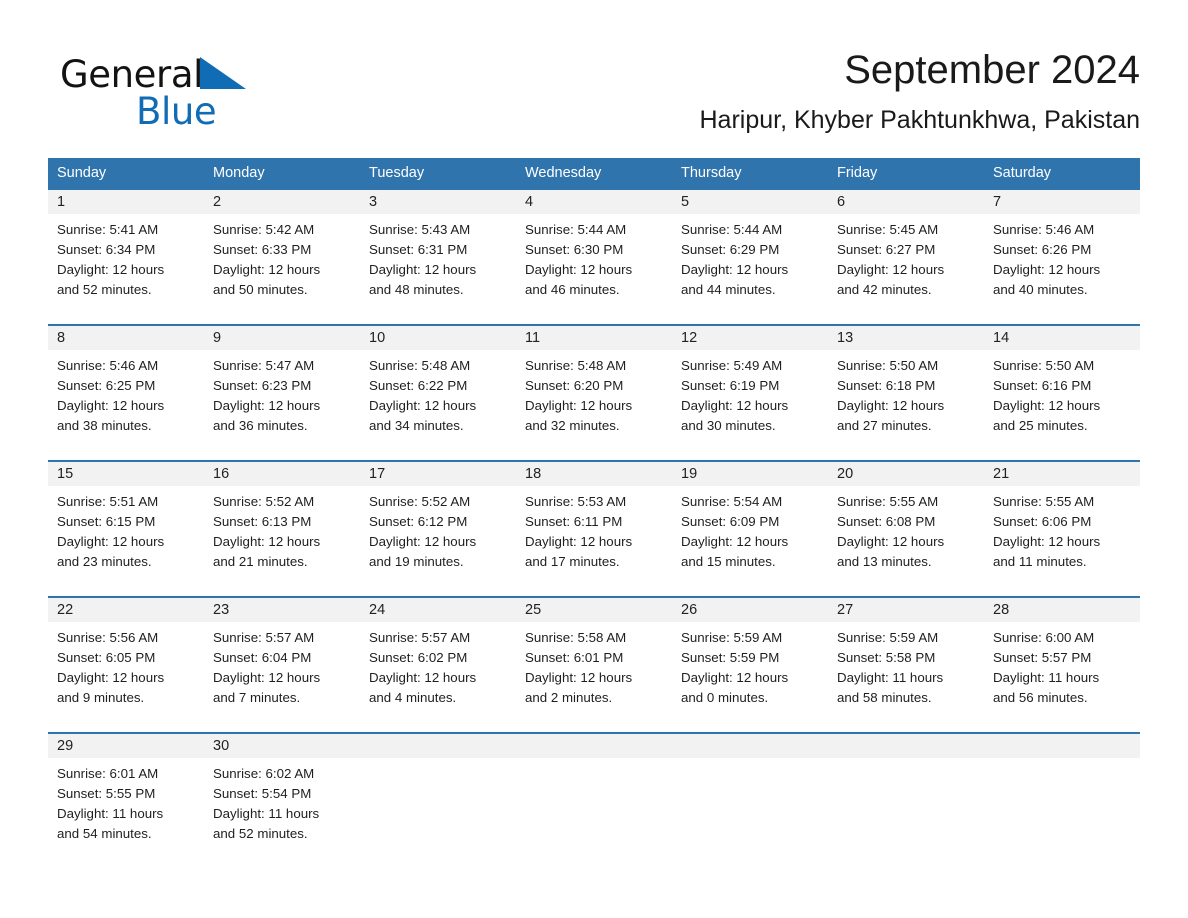 This screenshot has width=1188, height=918. I want to click on day-number: 6, so click(906, 202).